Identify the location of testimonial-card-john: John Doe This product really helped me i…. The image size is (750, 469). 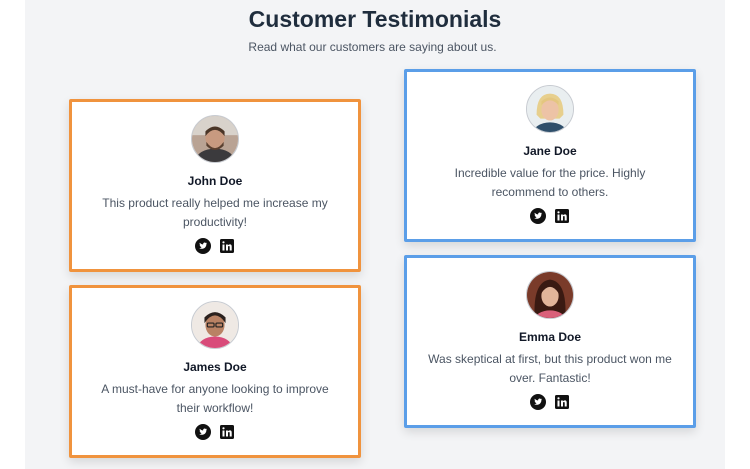
(215, 185).